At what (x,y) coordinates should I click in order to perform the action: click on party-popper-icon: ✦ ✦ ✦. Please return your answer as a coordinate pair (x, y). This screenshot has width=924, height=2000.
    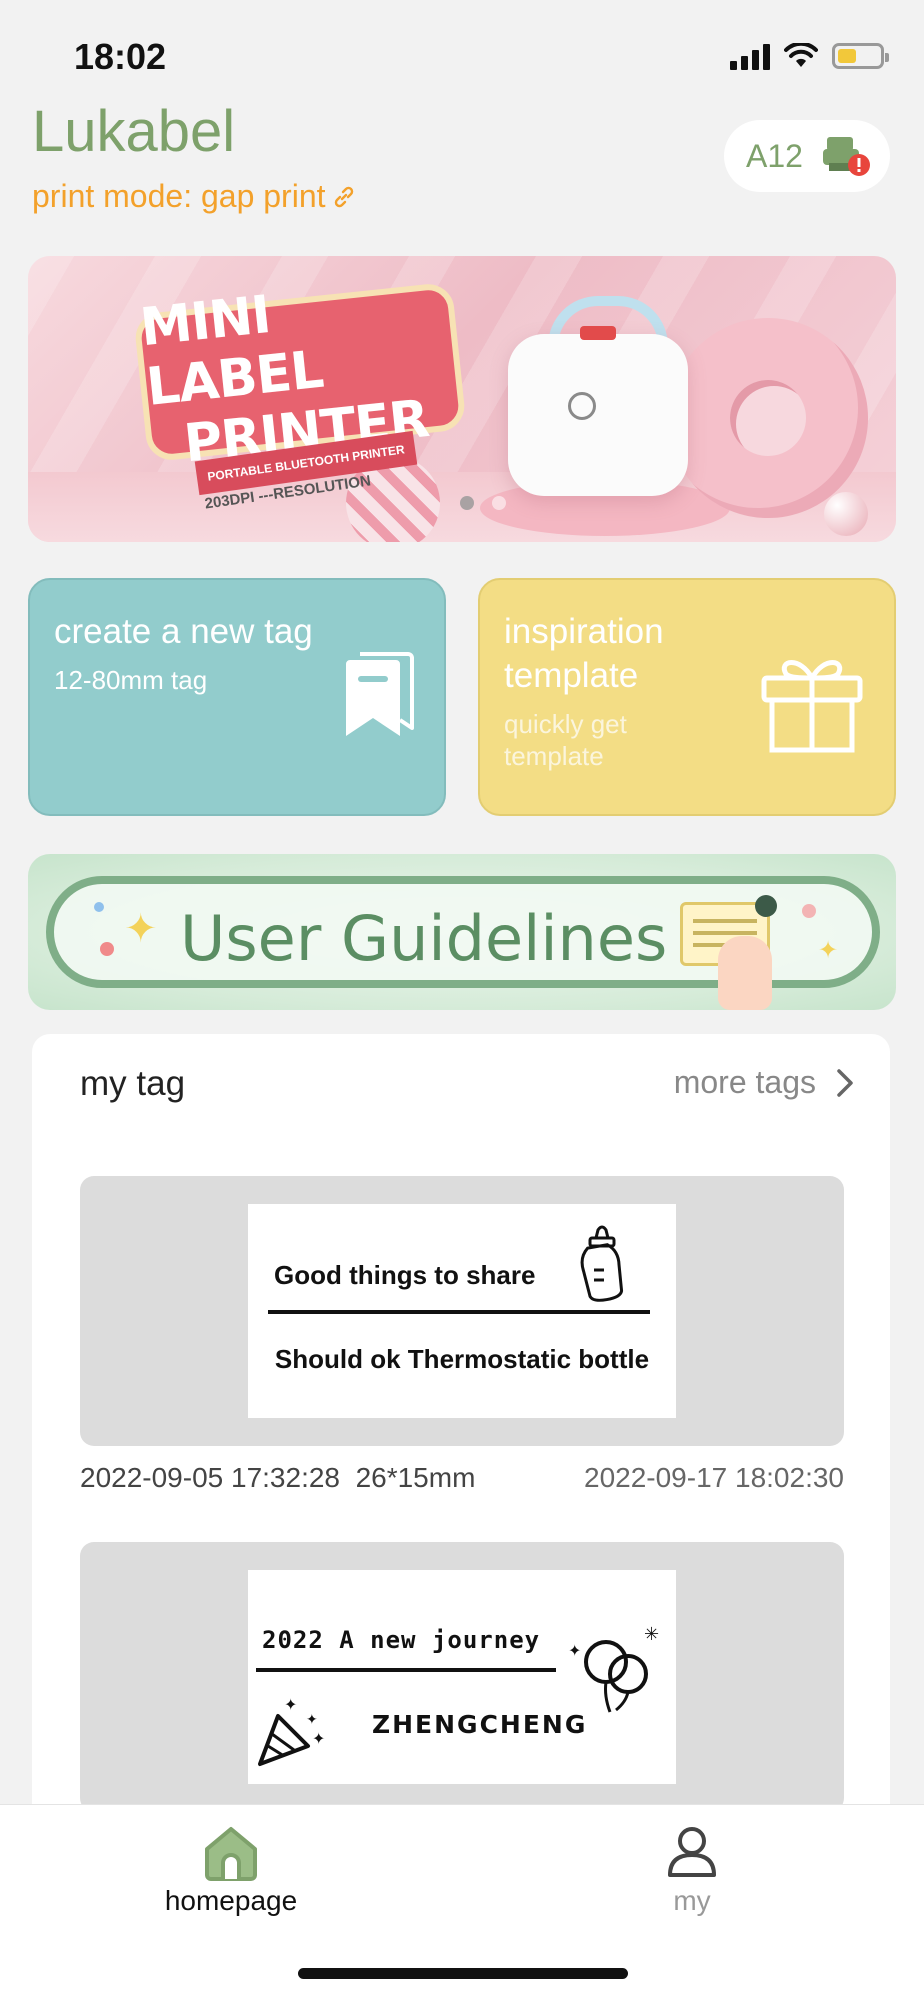
    Looking at the image, I should click on (291, 1730).